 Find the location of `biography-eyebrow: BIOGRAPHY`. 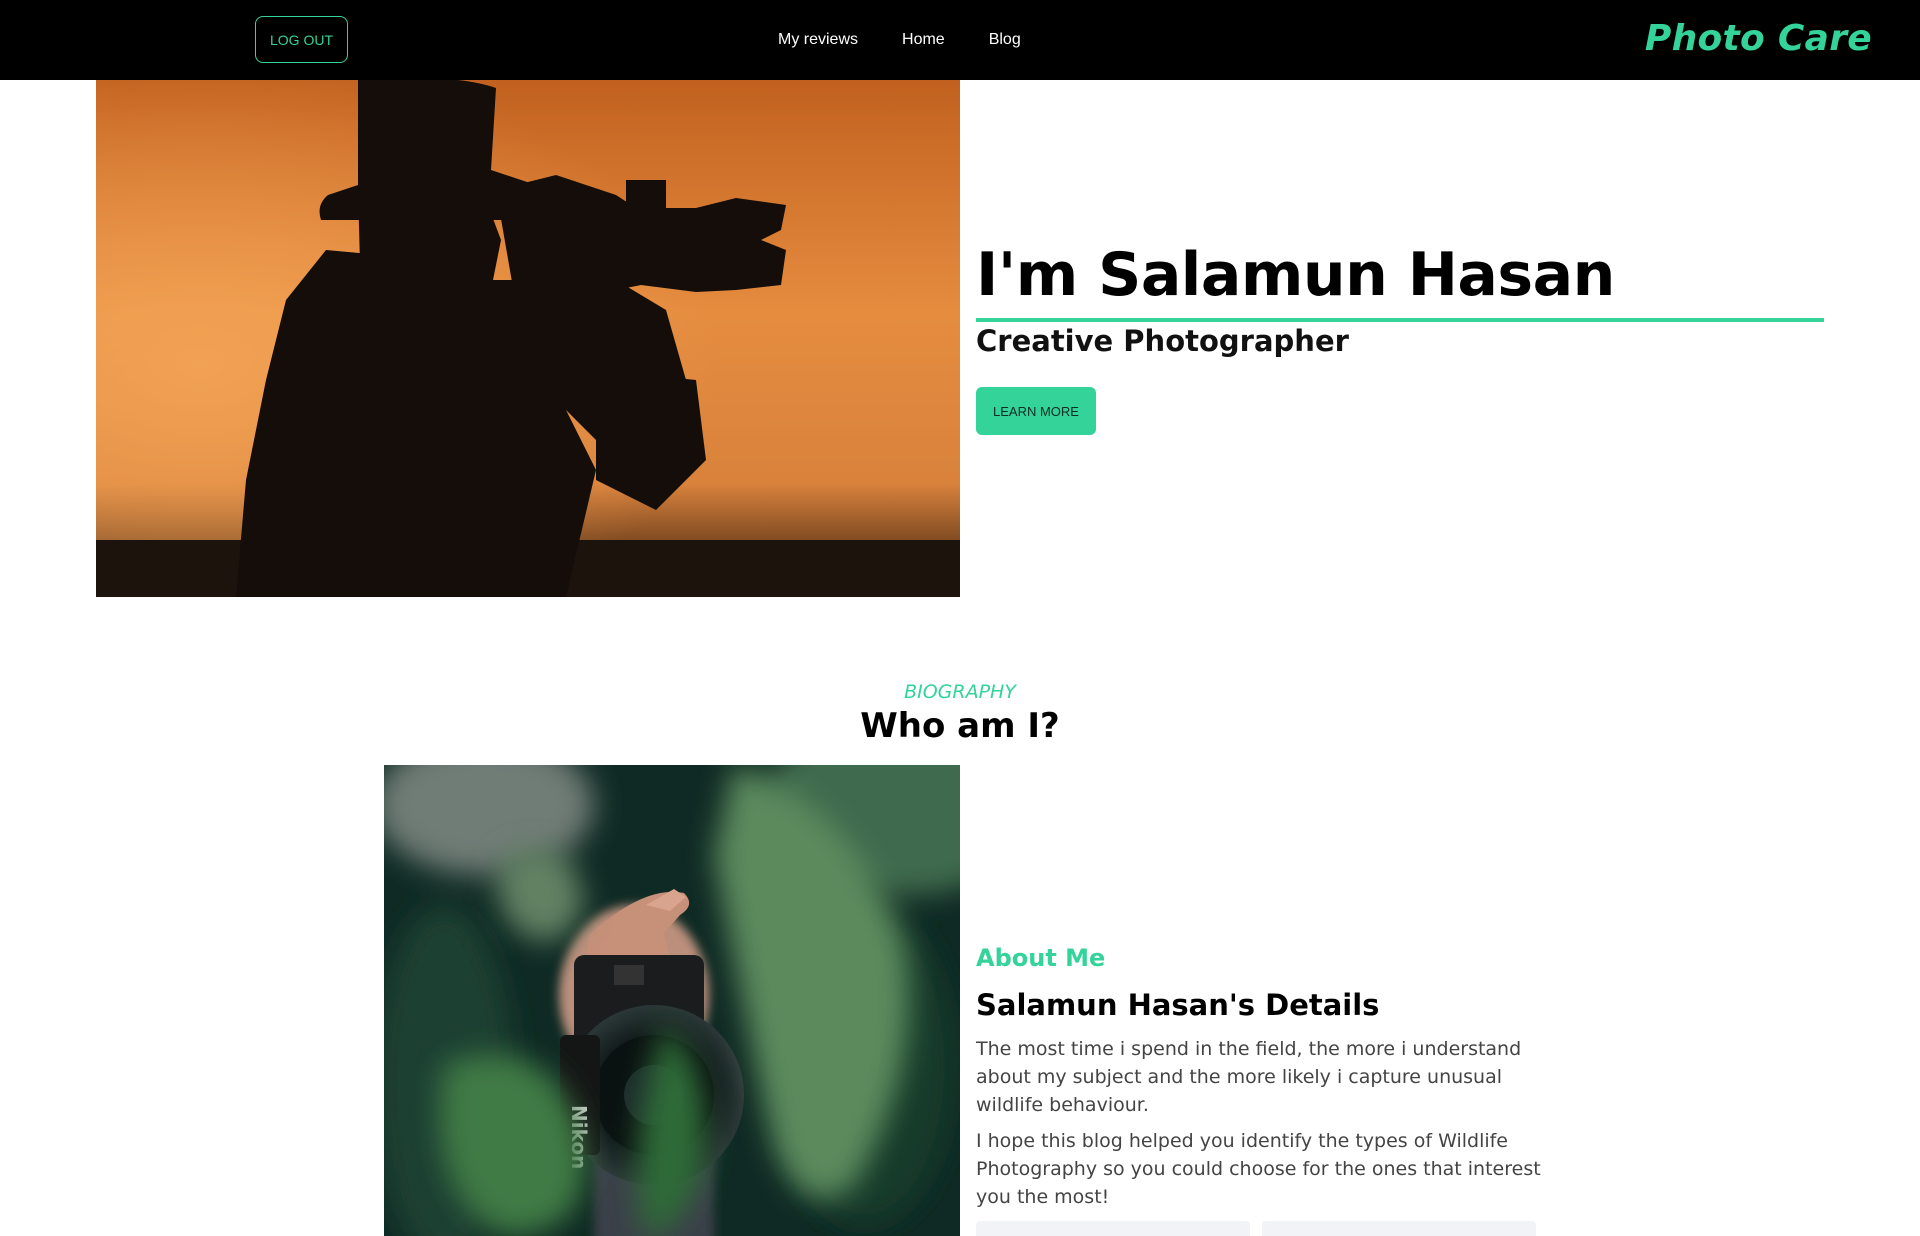

biography-eyebrow: BIOGRAPHY is located at coordinates (960, 692).